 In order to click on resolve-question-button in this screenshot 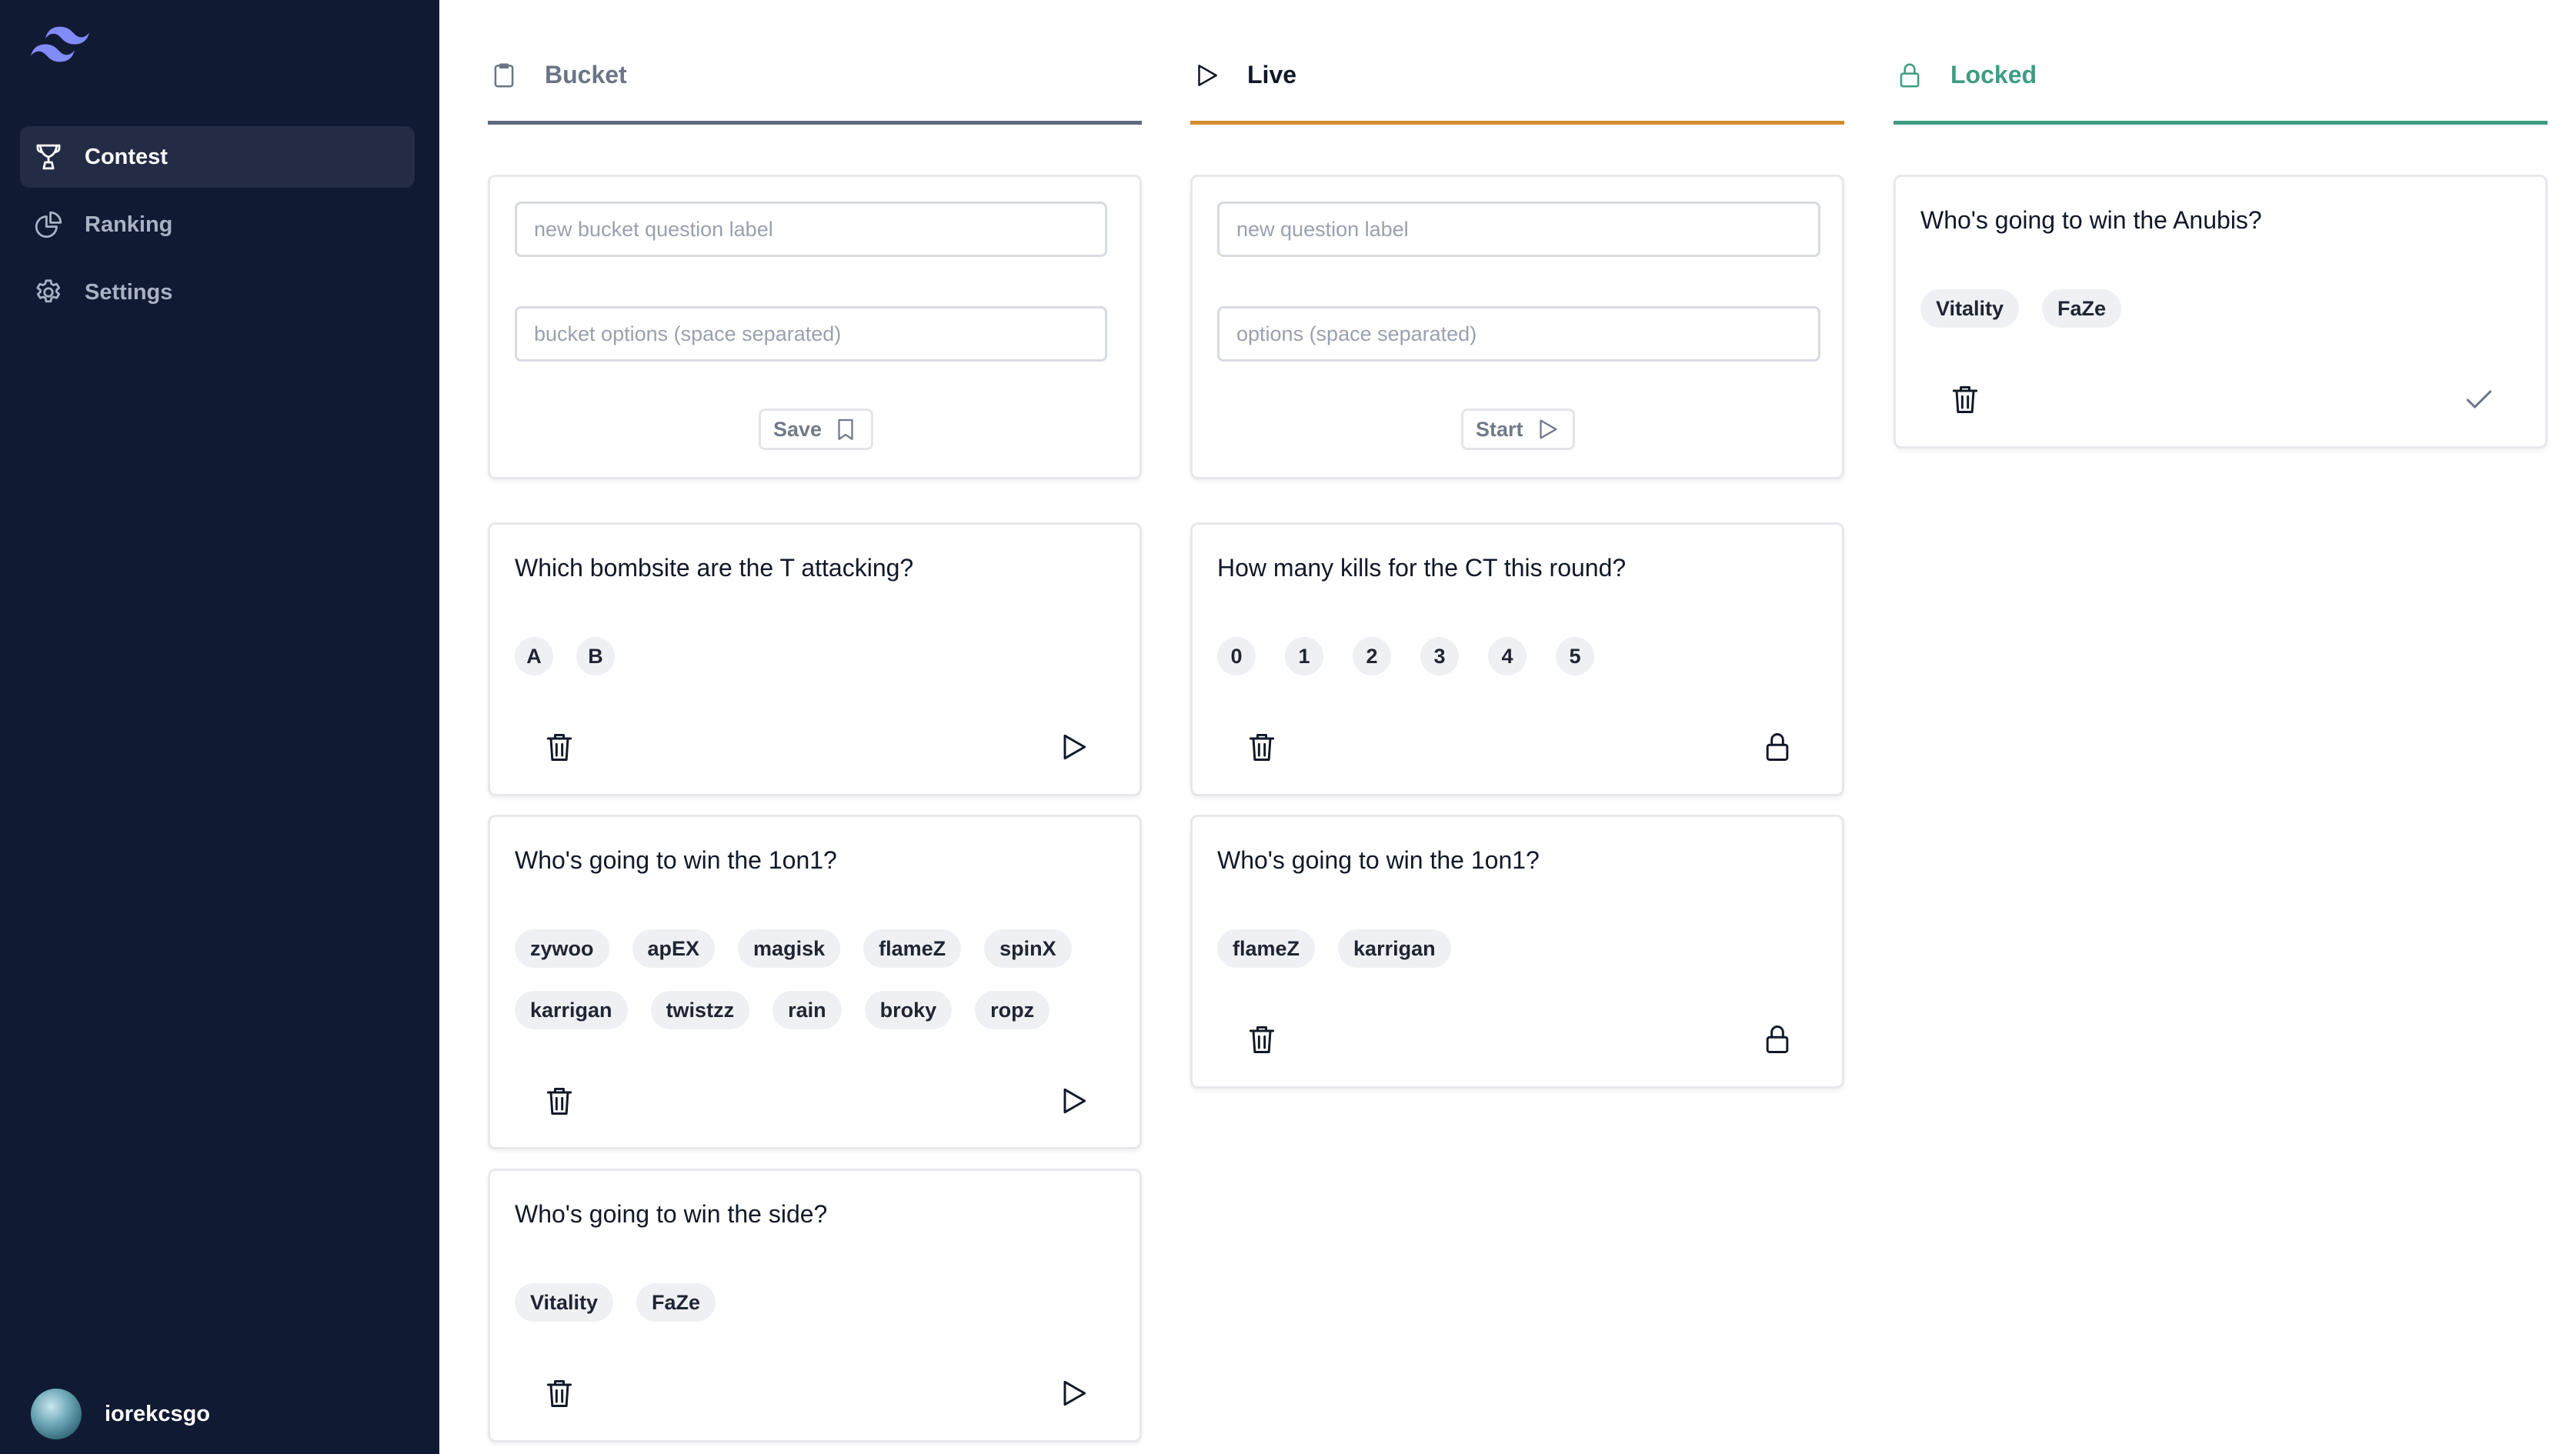, I will do `click(2479, 399)`.